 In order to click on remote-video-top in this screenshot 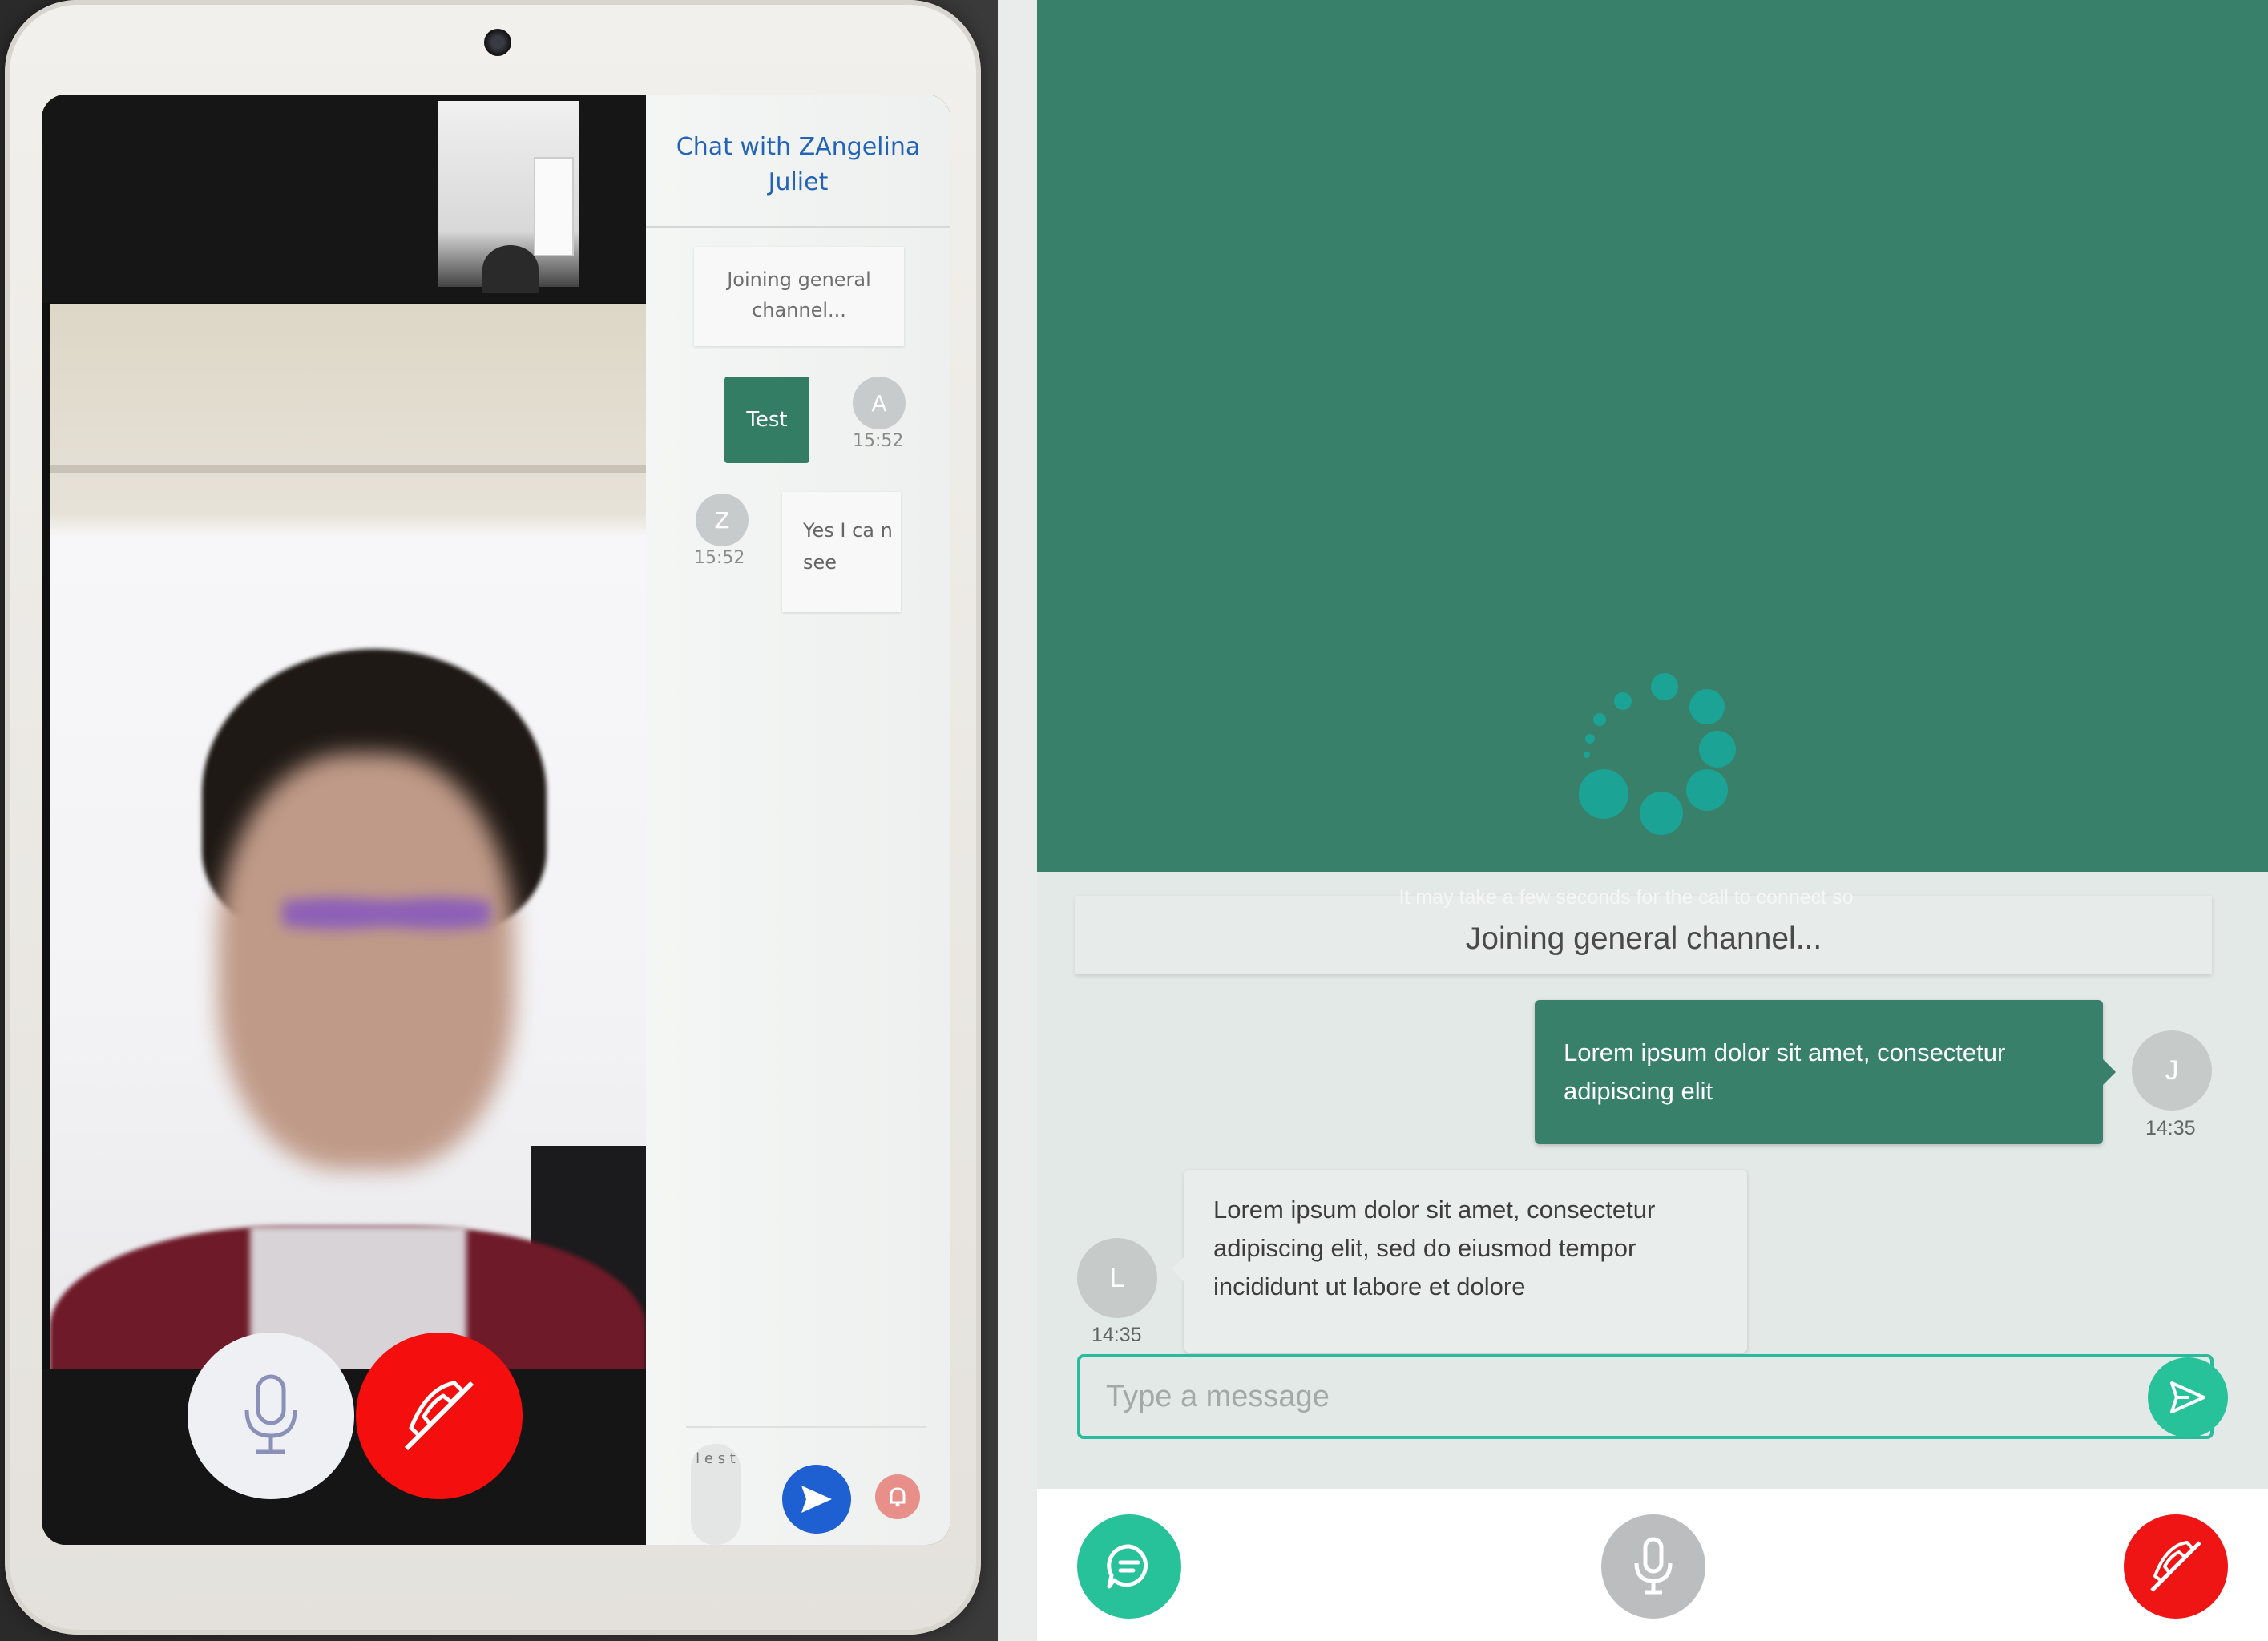, I will do `click(344, 199)`.